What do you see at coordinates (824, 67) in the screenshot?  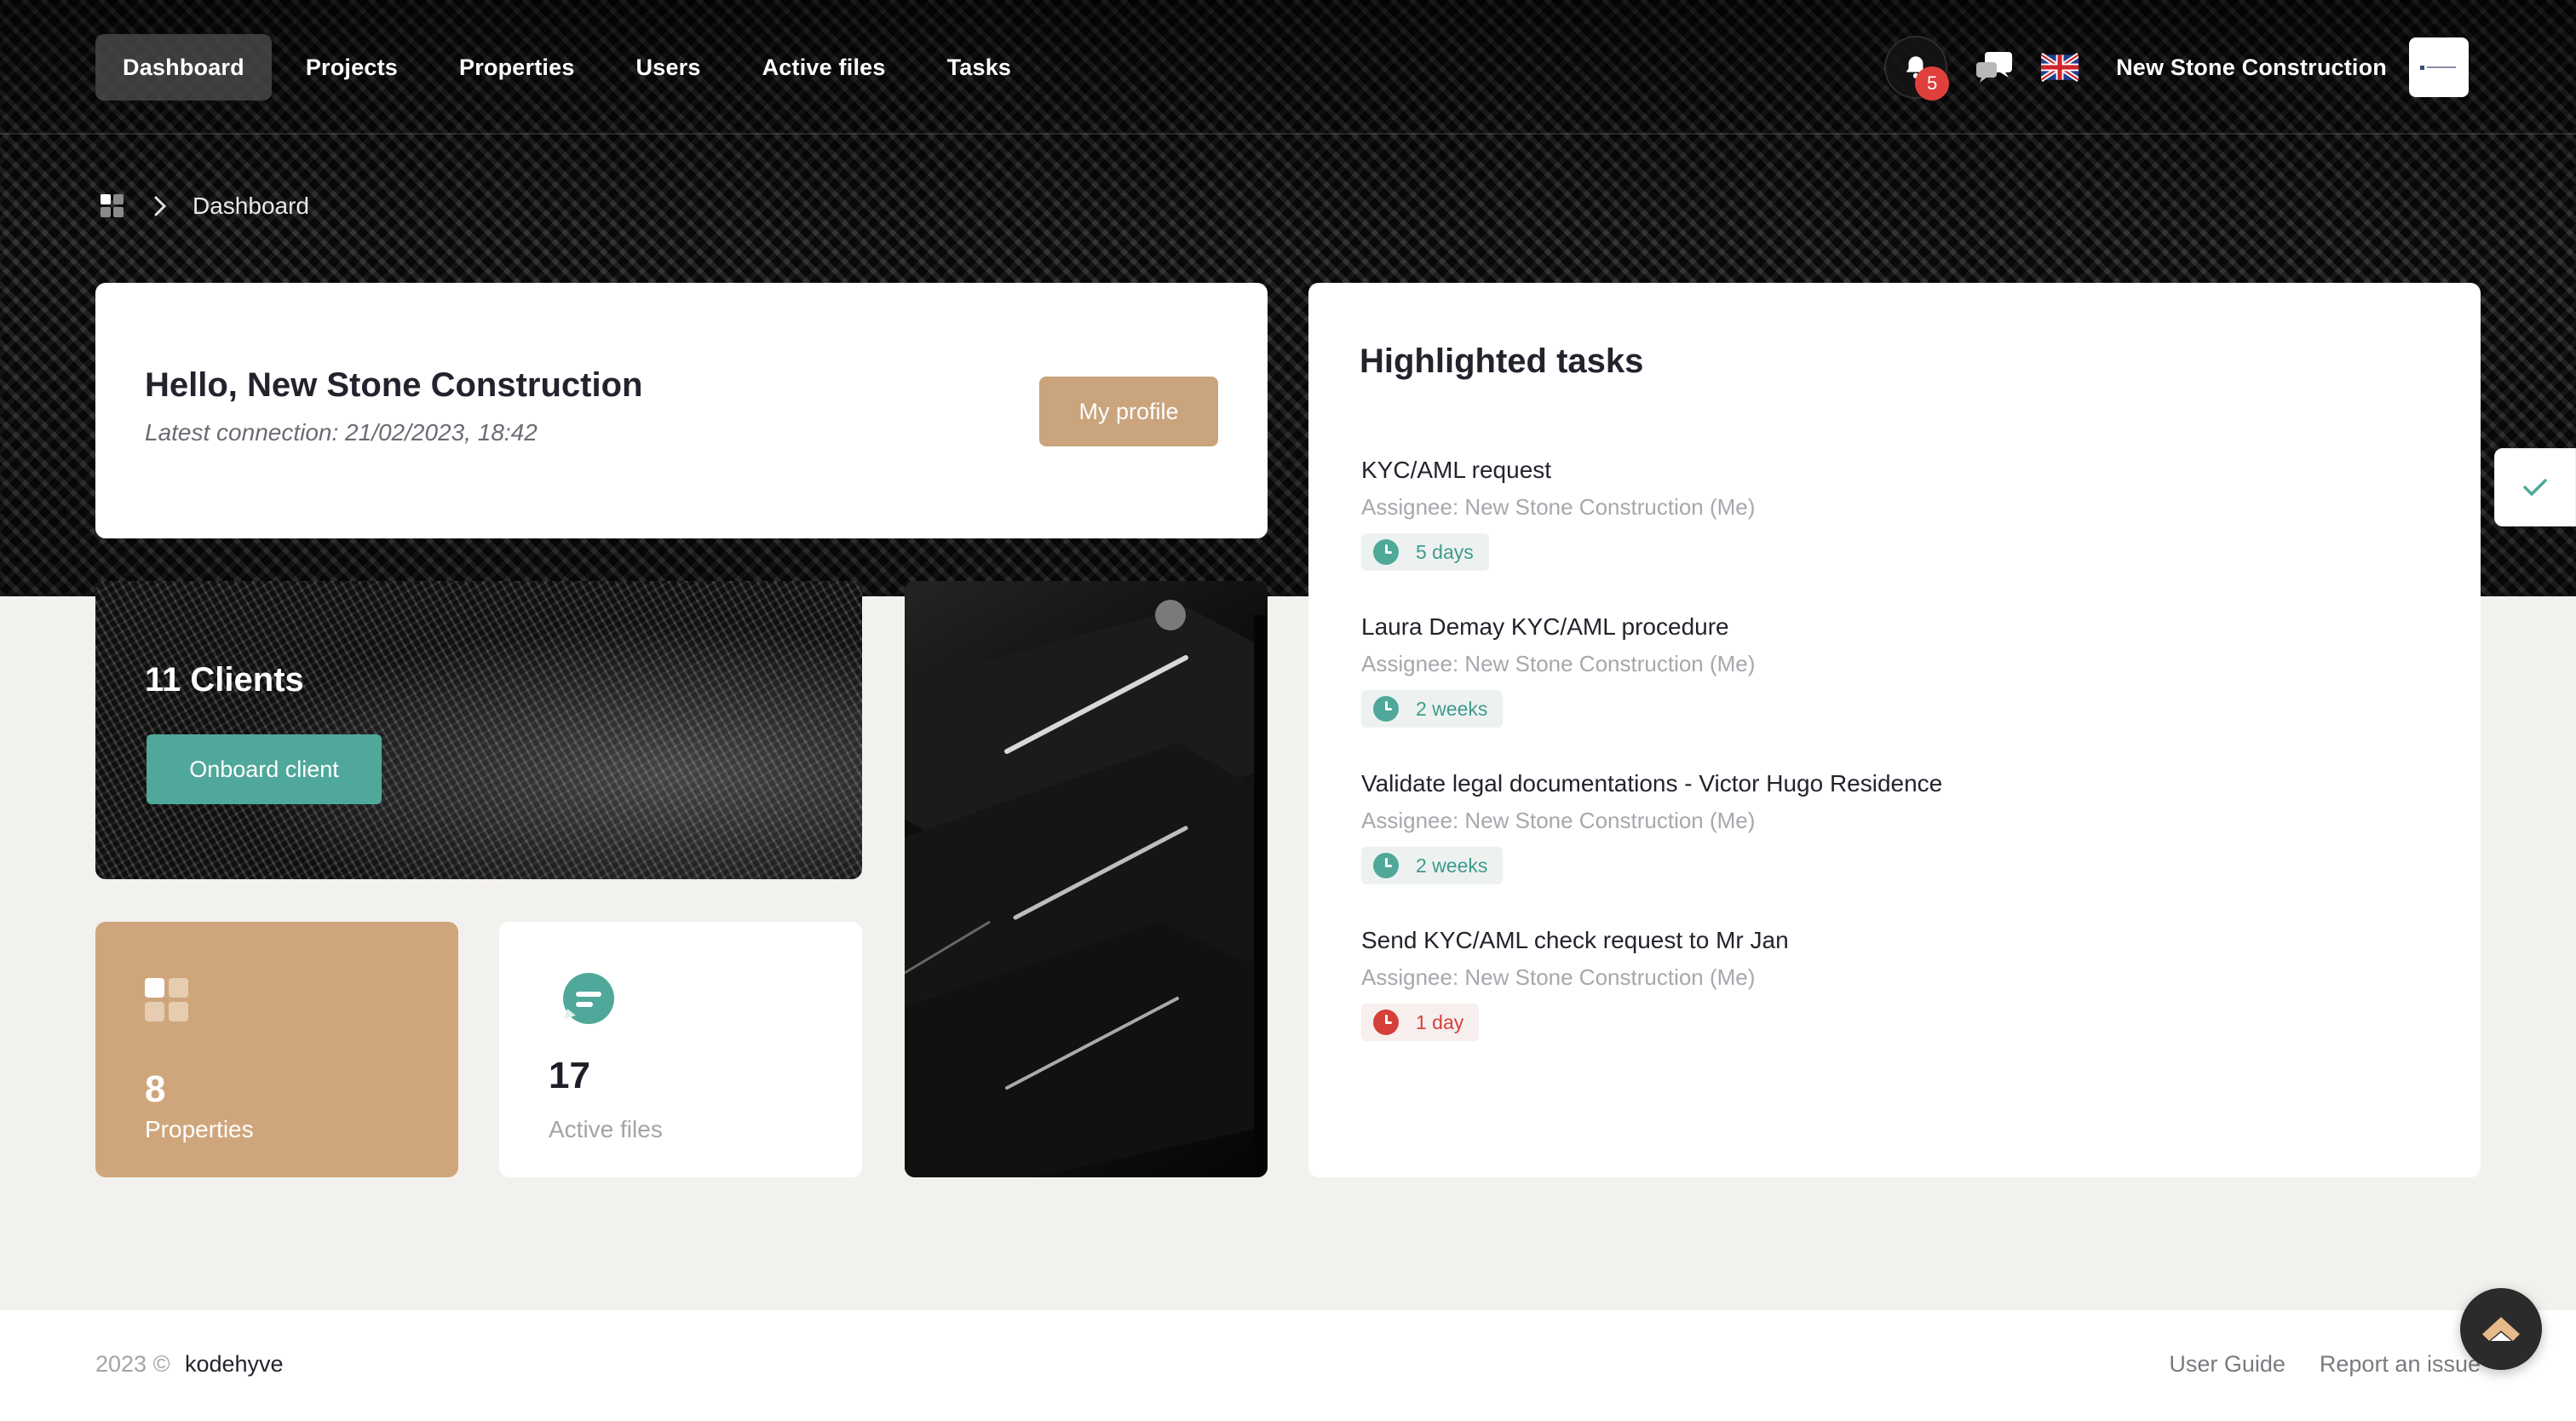 I see `nav-item-active-files: Active files` at bounding box center [824, 67].